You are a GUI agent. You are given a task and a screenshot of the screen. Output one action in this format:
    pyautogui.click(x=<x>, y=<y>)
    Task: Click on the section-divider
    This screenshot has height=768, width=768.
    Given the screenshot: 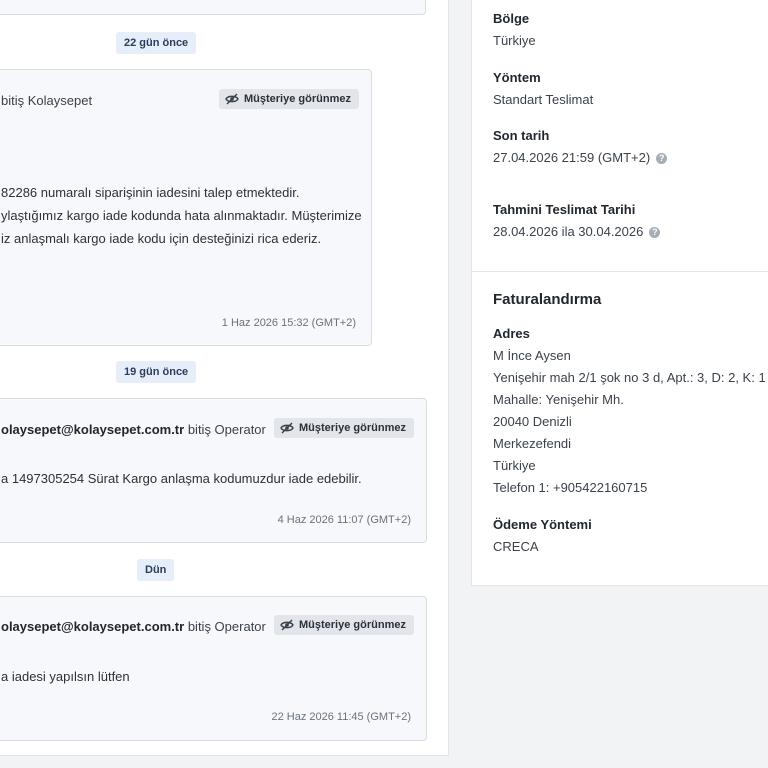 What is the action you would take?
    pyautogui.click(x=619, y=271)
    